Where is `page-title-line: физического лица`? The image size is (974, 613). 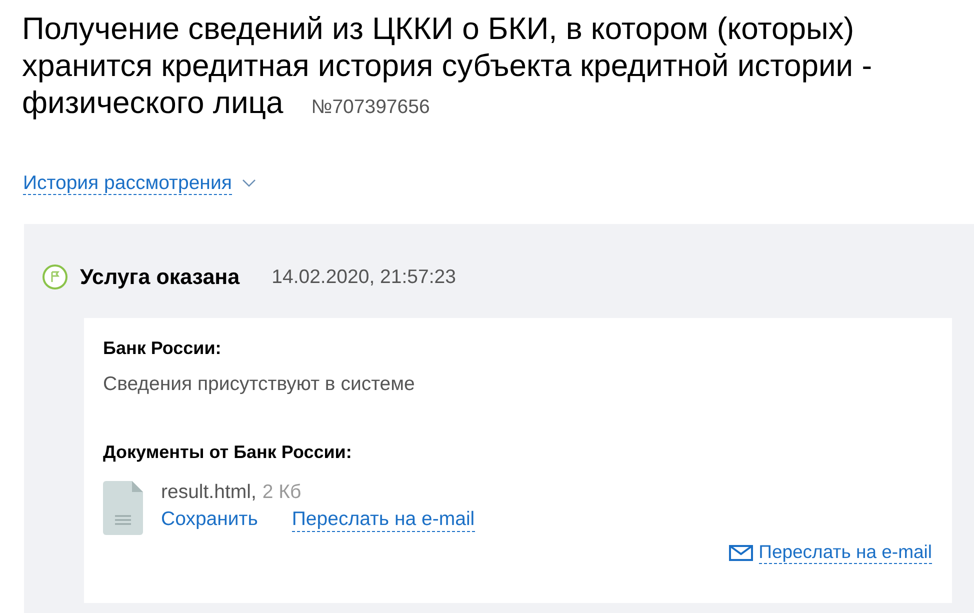 page-title-line: физического лица is located at coordinates (153, 102).